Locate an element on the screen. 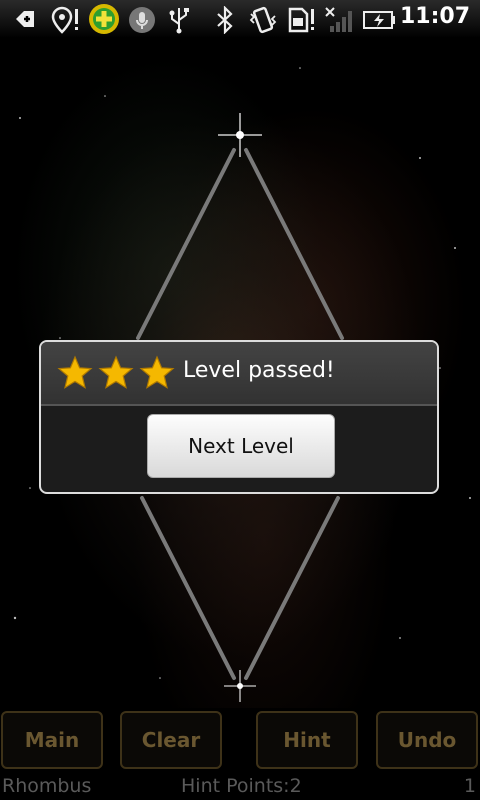  bluetooth-icon is located at coordinates (225, 22).